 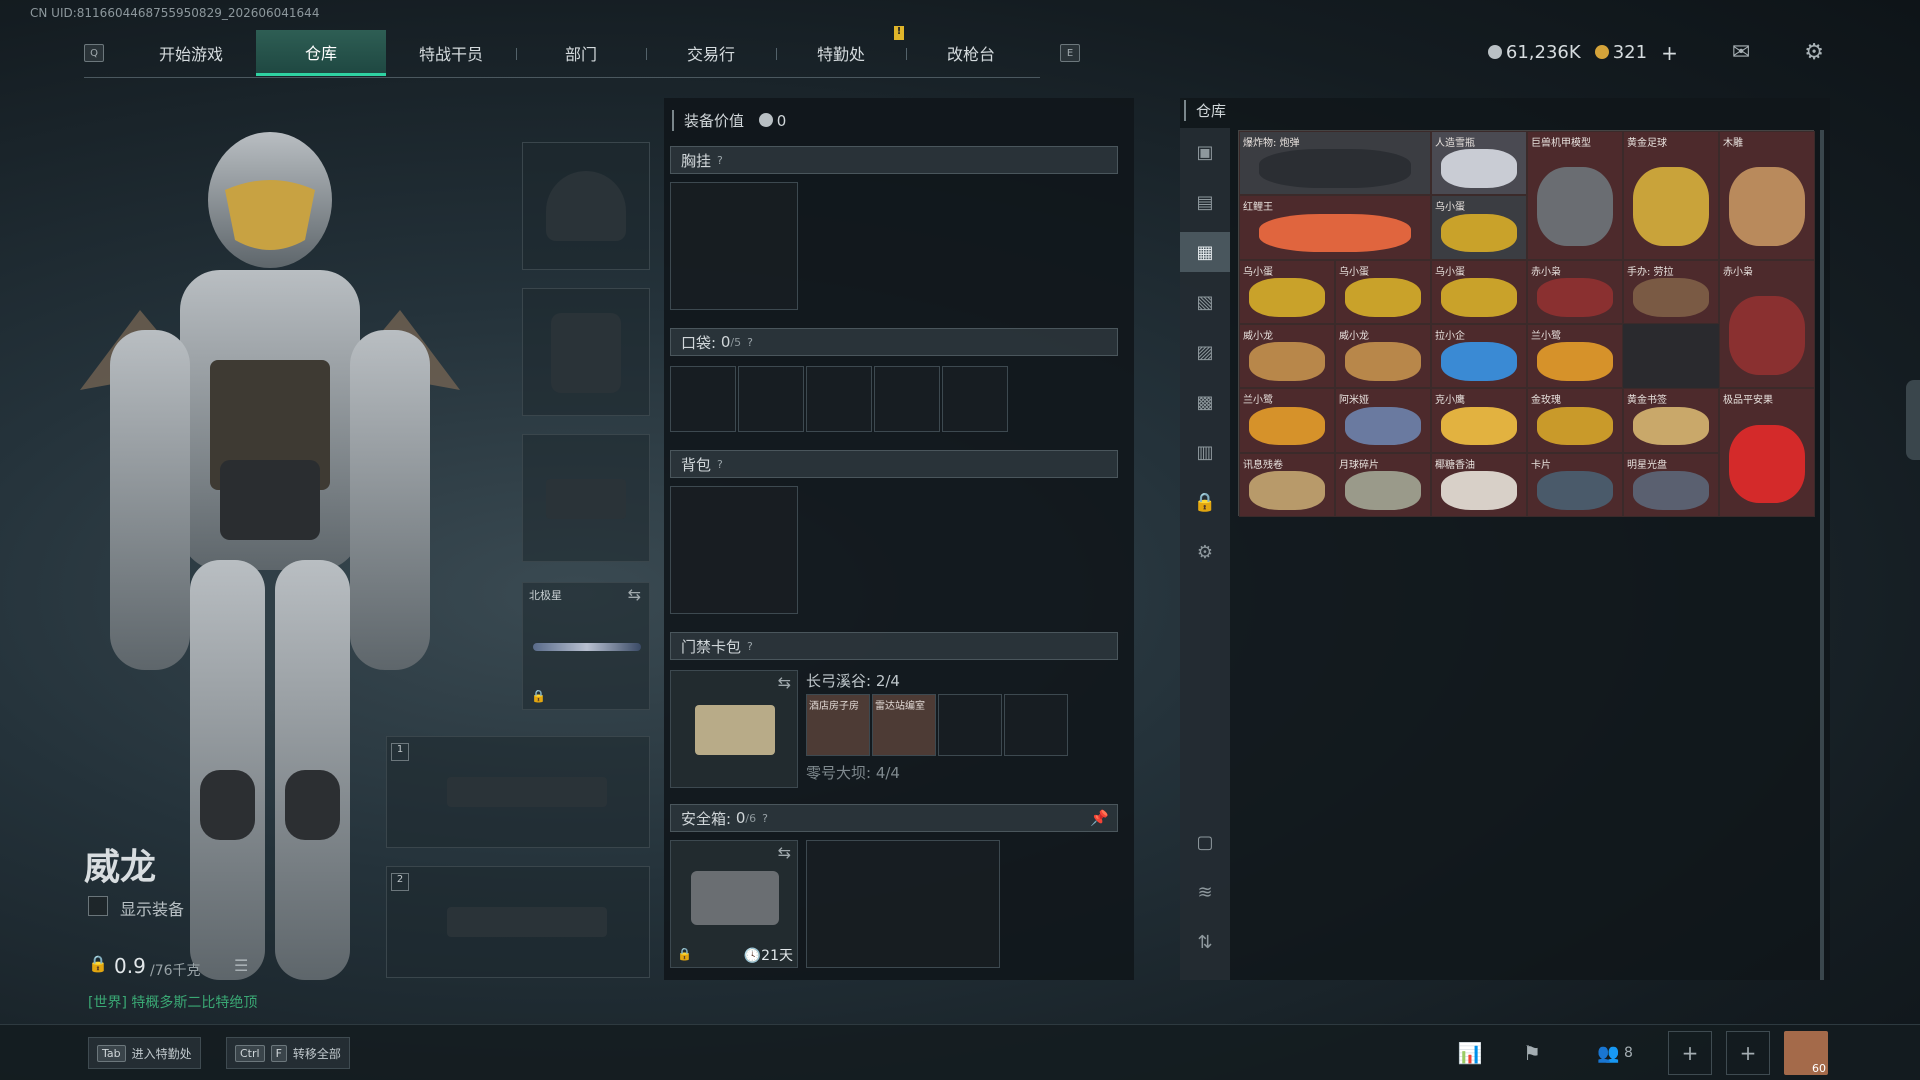 I want to click on pistol-icon, so click(x=586, y=499).